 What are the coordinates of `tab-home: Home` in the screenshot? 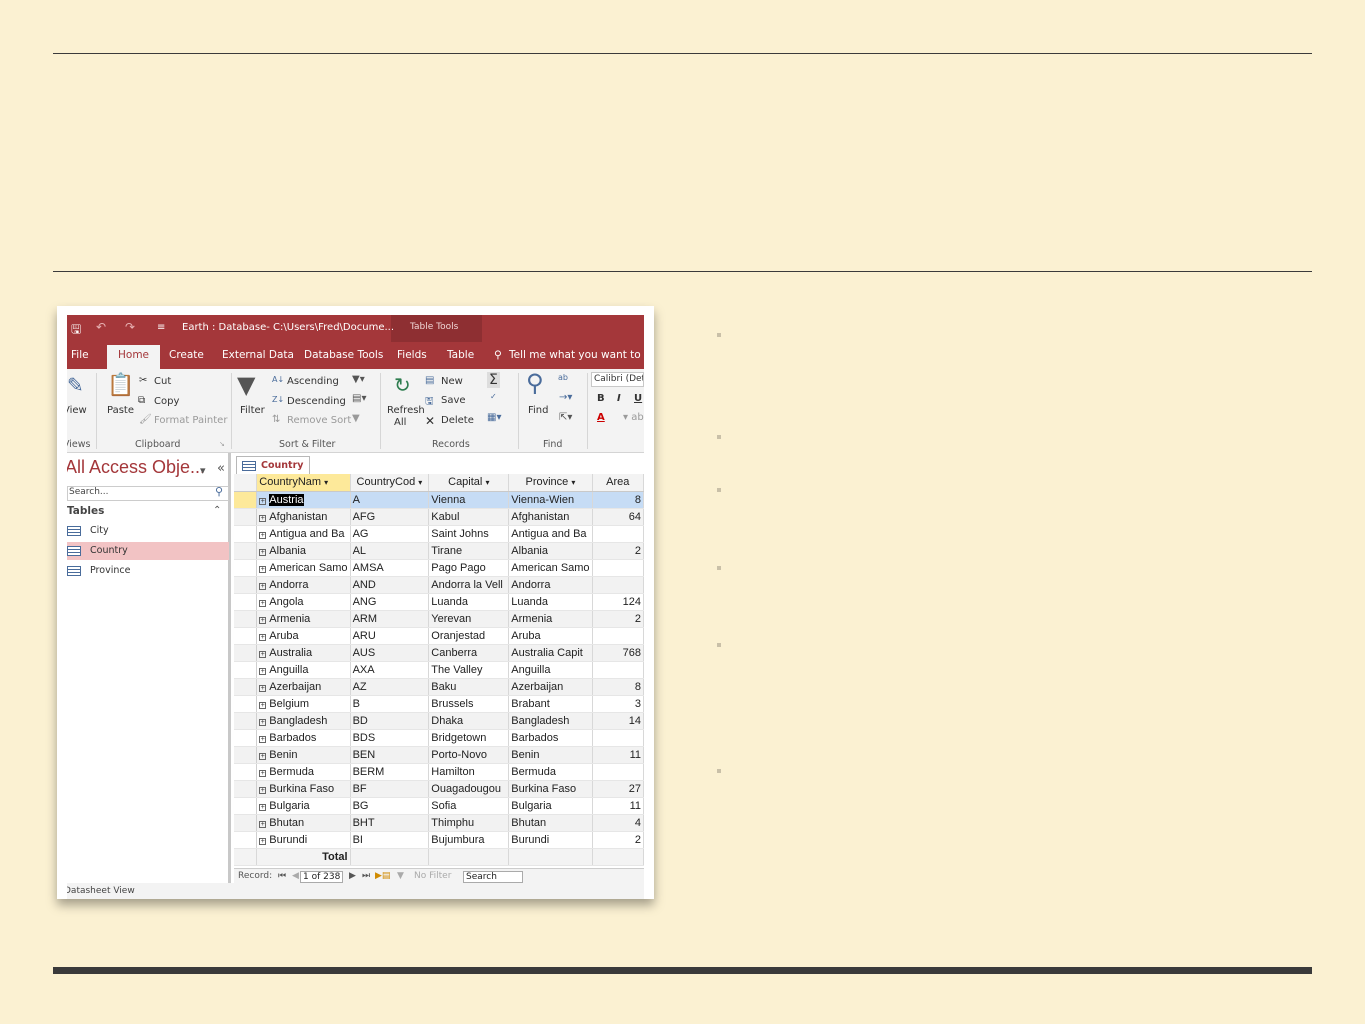 It's located at (134, 357).